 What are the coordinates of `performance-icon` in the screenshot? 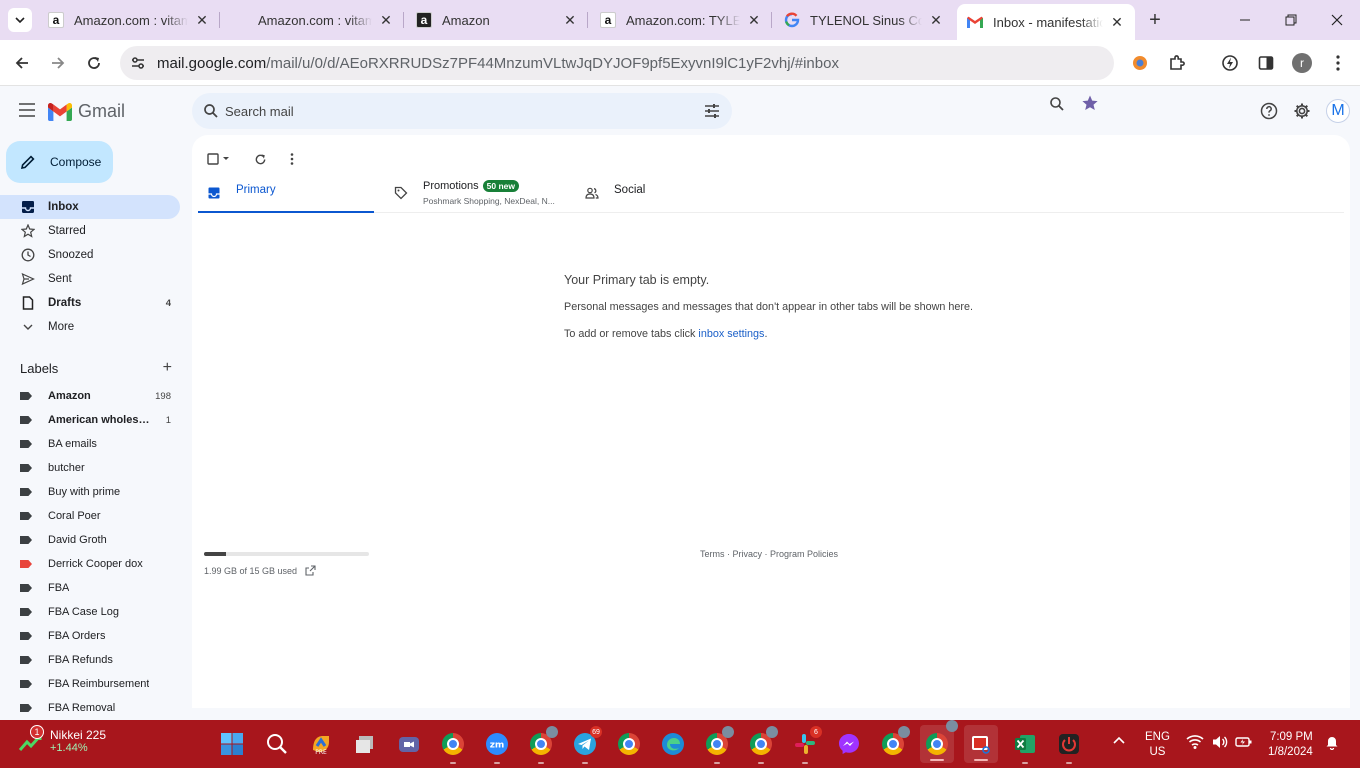 It's located at (1230, 63).